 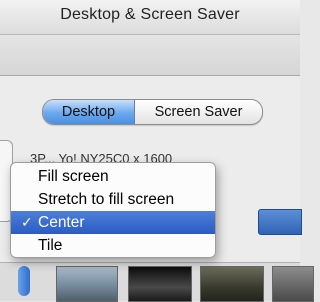 I want to click on window-title: Desktop & Screen Saver, so click(x=150, y=14).